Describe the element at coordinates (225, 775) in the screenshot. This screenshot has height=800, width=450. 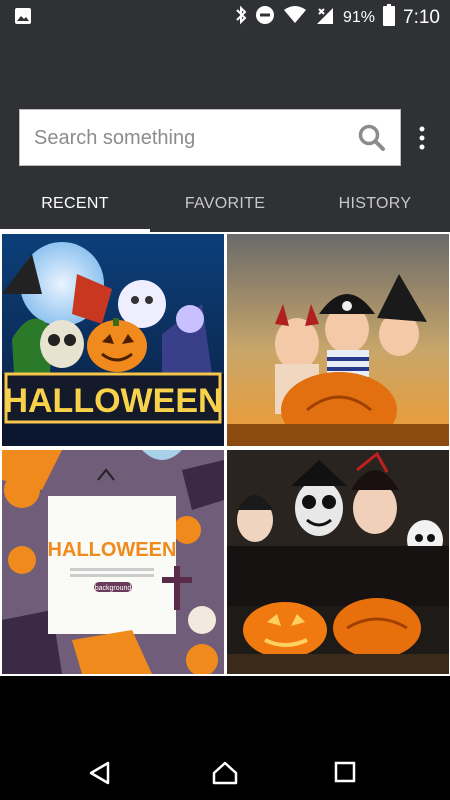
I see `home-icon` at that location.